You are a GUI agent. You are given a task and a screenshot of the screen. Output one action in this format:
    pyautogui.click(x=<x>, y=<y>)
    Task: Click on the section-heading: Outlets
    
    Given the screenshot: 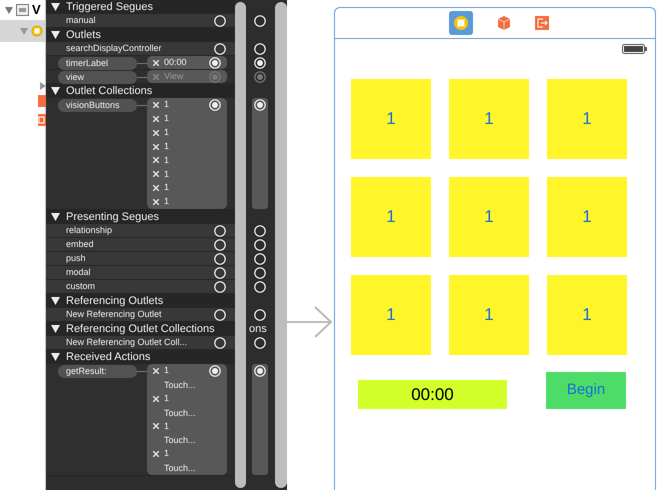 What is the action you would take?
    pyautogui.click(x=83, y=35)
    